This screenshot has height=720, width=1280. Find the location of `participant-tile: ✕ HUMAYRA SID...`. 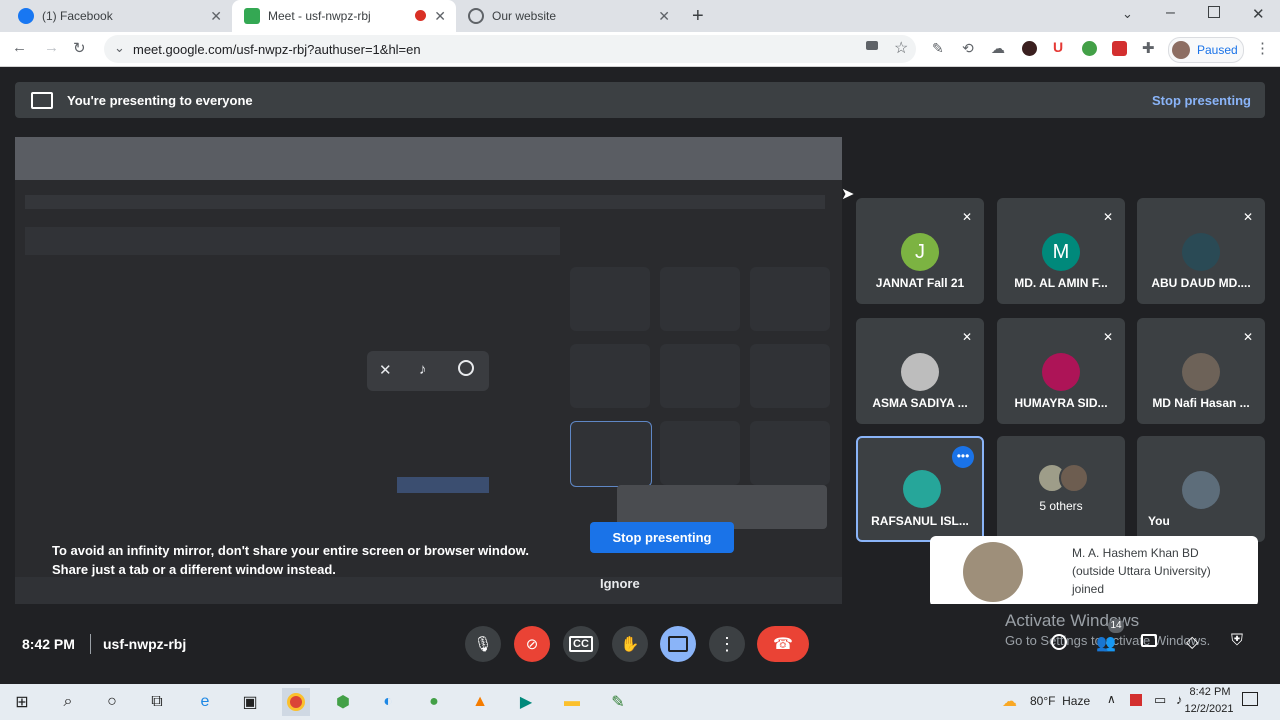

participant-tile: ✕ HUMAYRA SID... is located at coordinates (1061, 371).